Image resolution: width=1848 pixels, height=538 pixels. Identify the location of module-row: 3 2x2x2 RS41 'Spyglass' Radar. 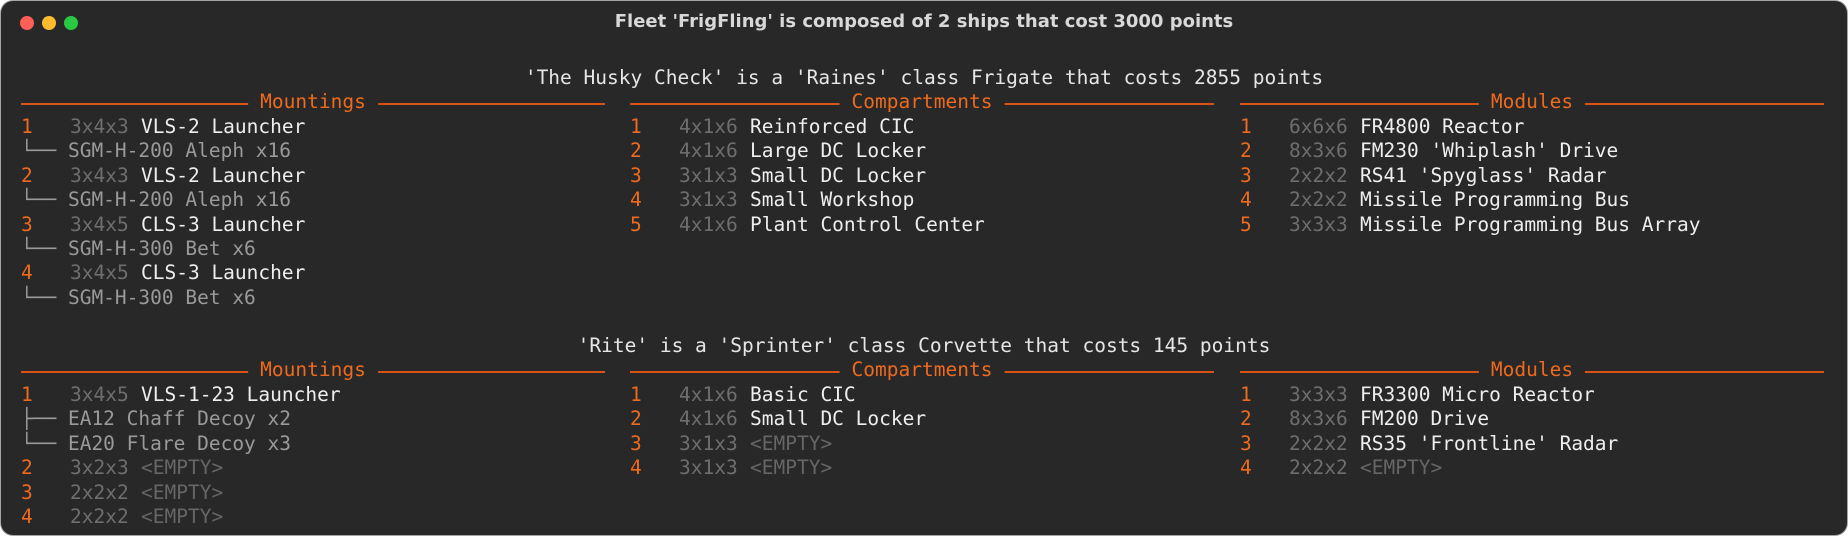
(1532, 176).